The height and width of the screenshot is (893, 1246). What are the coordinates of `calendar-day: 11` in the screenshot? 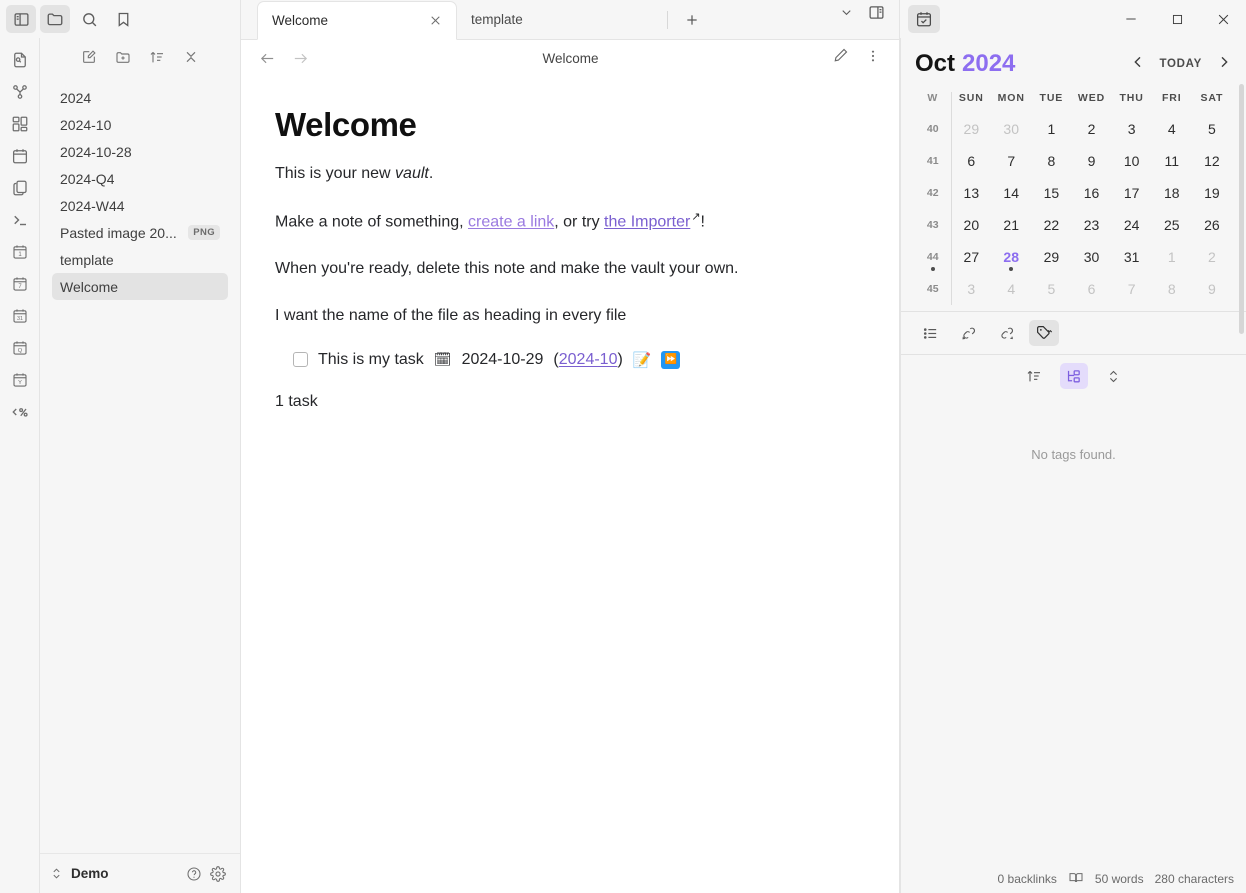 It's located at (1172, 161).